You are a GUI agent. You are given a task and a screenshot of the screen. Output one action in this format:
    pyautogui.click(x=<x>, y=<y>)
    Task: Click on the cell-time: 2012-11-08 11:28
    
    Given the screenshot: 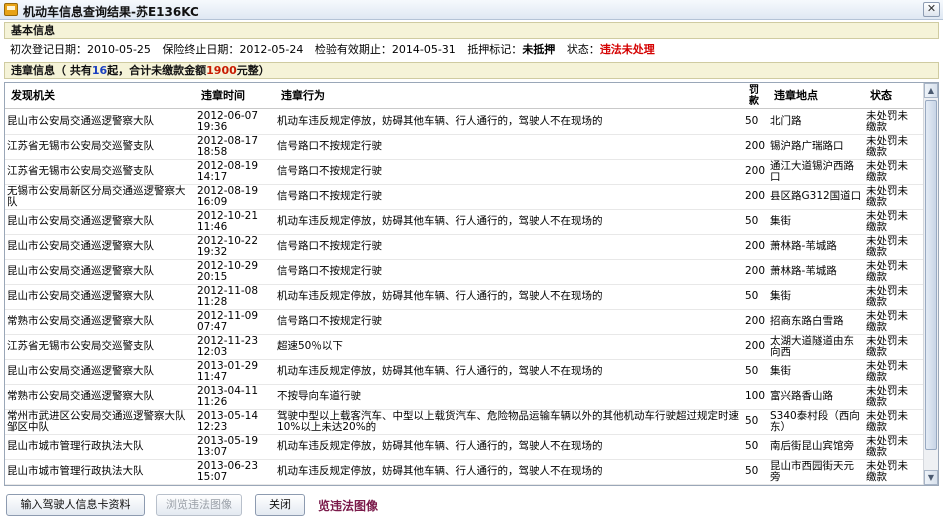 What is the action you would take?
    pyautogui.click(x=228, y=296)
    